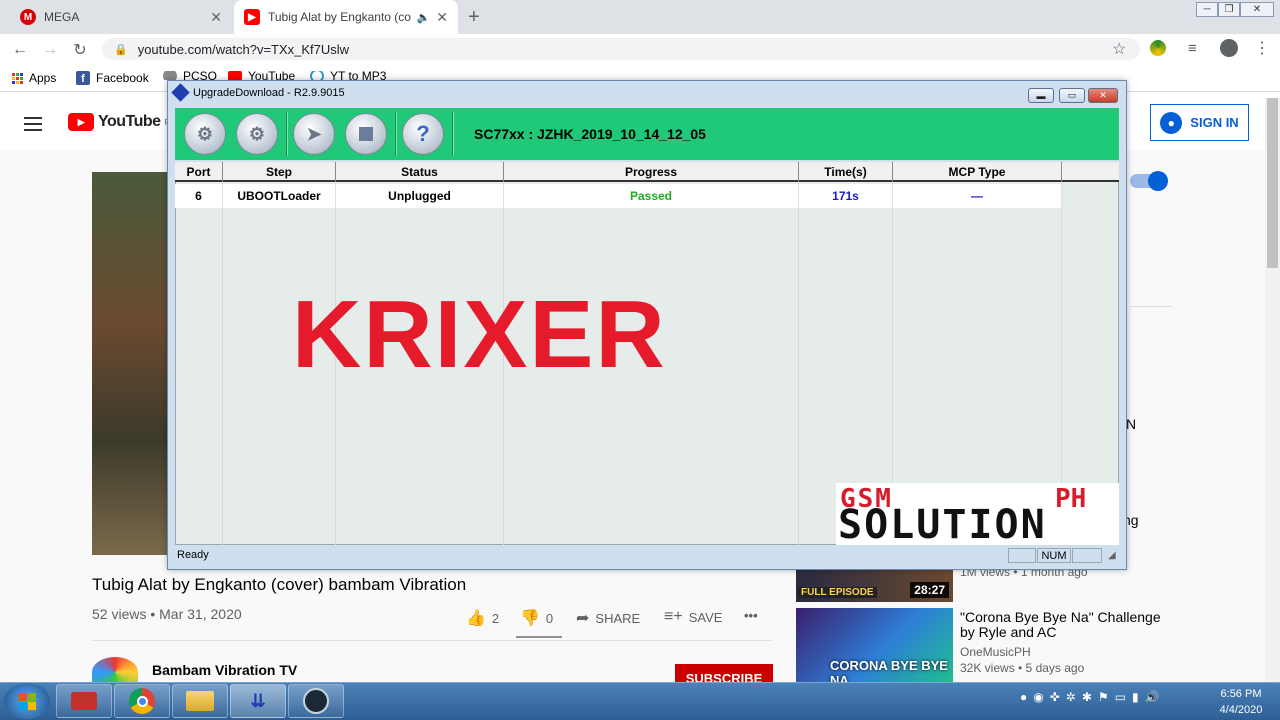  What do you see at coordinates (1103, 697) in the screenshot?
I see `tray-flag-icon: ⚑` at bounding box center [1103, 697].